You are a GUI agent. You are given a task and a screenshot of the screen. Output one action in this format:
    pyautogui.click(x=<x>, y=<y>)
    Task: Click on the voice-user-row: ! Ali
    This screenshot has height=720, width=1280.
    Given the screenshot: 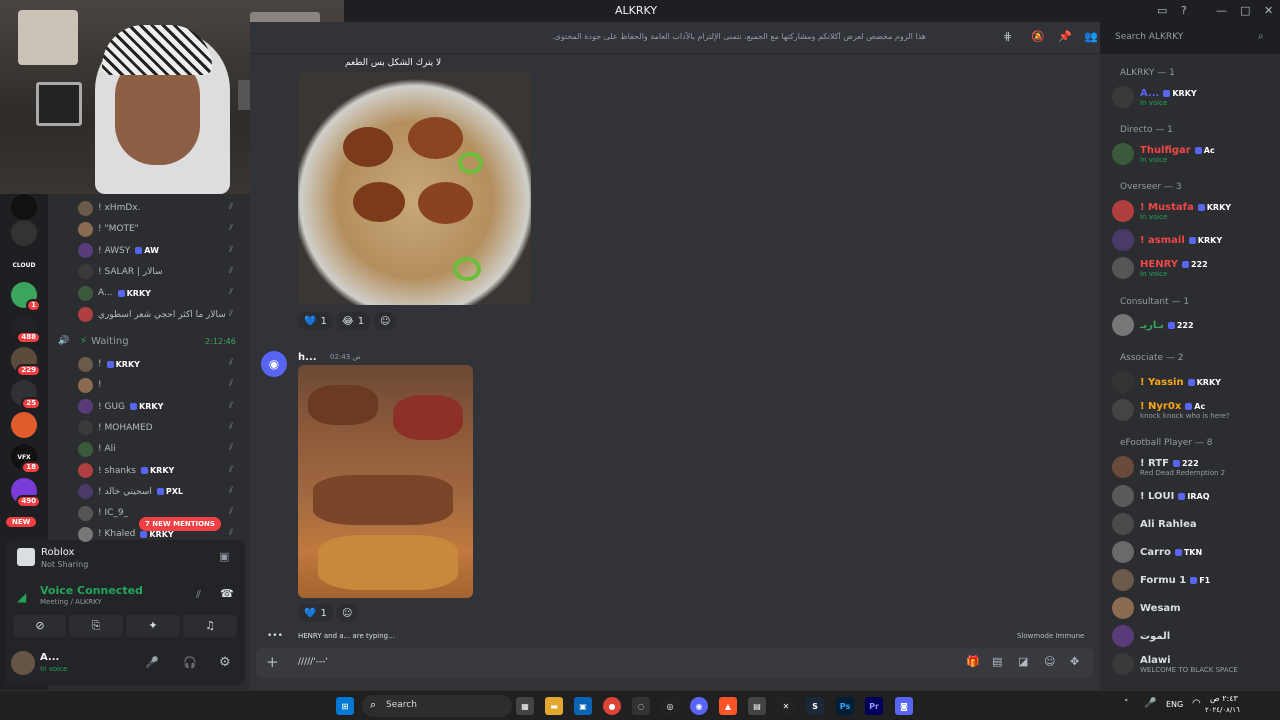 What is the action you would take?
    pyautogui.click(x=97, y=449)
    